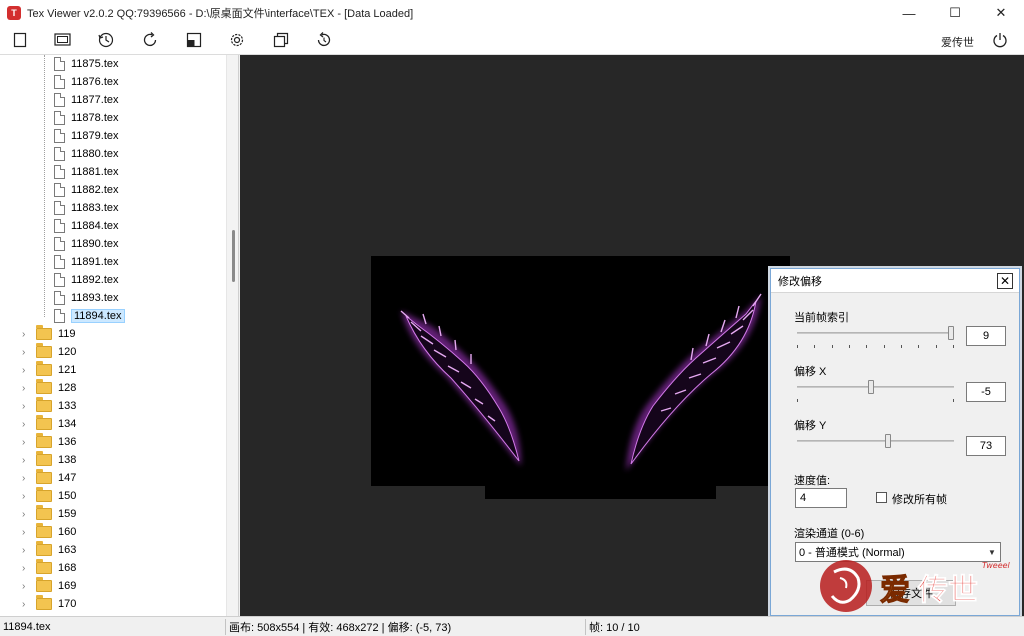  I want to click on tree-file-item: 11877.tex, so click(86, 100).